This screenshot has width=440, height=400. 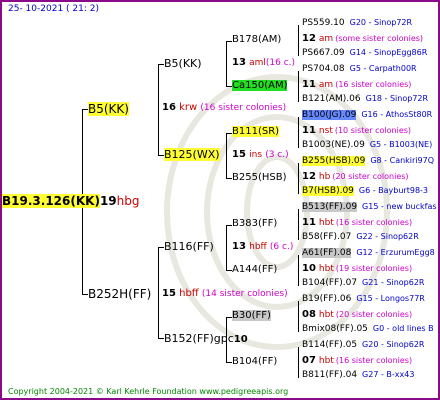 What do you see at coordinates (397, 114) in the screenshot?
I see `g4-lineage-tag: G16 - AthosSt80R` at bounding box center [397, 114].